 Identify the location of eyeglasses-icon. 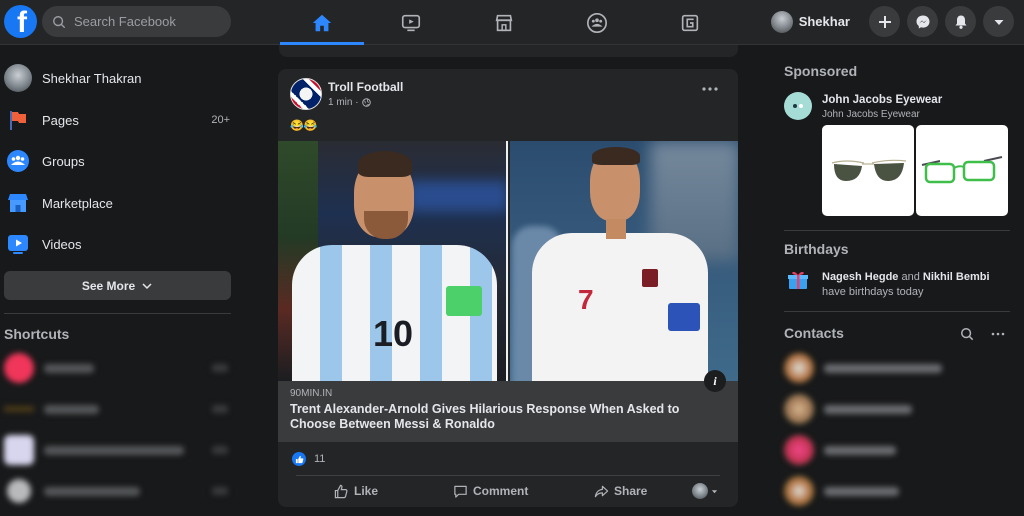
(962, 169).